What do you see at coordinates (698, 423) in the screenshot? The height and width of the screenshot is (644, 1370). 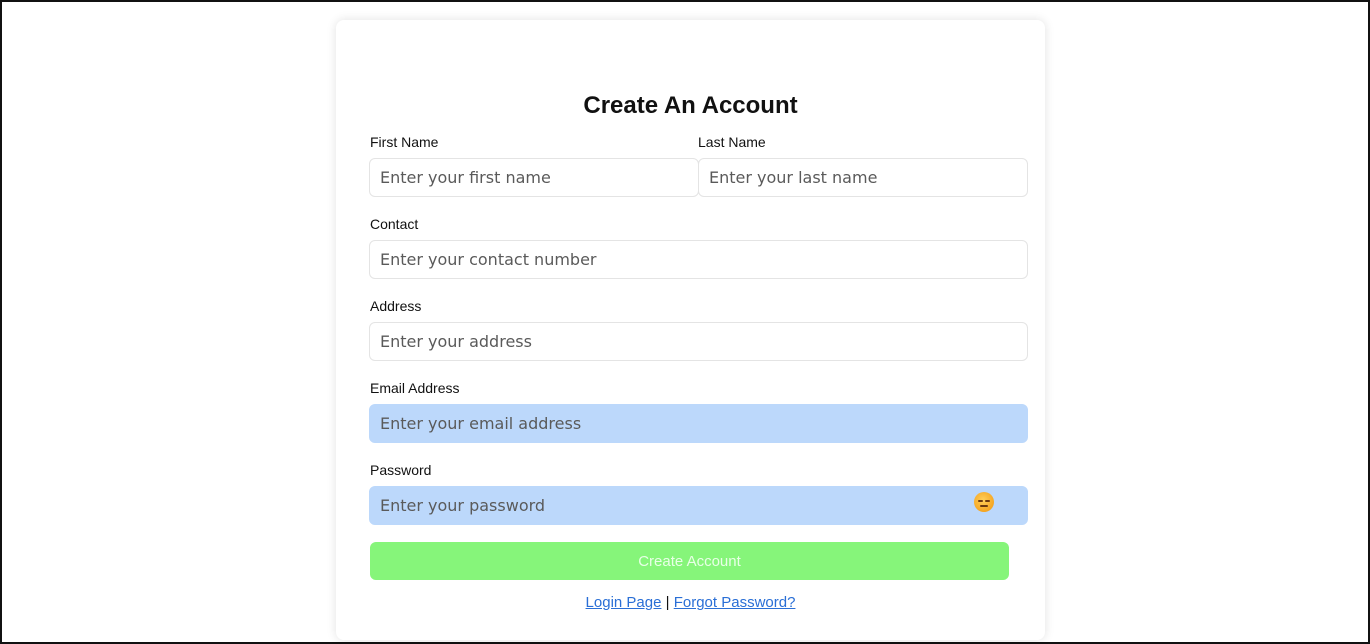 I see `email-input` at bounding box center [698, 423].